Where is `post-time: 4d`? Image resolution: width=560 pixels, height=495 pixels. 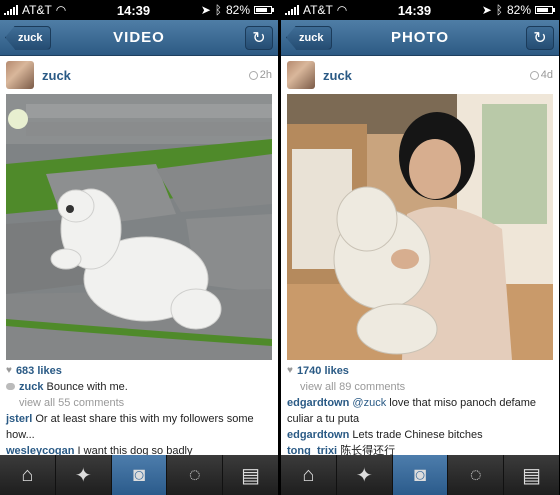 post-time: 4d is located at coordinates (541, 75).